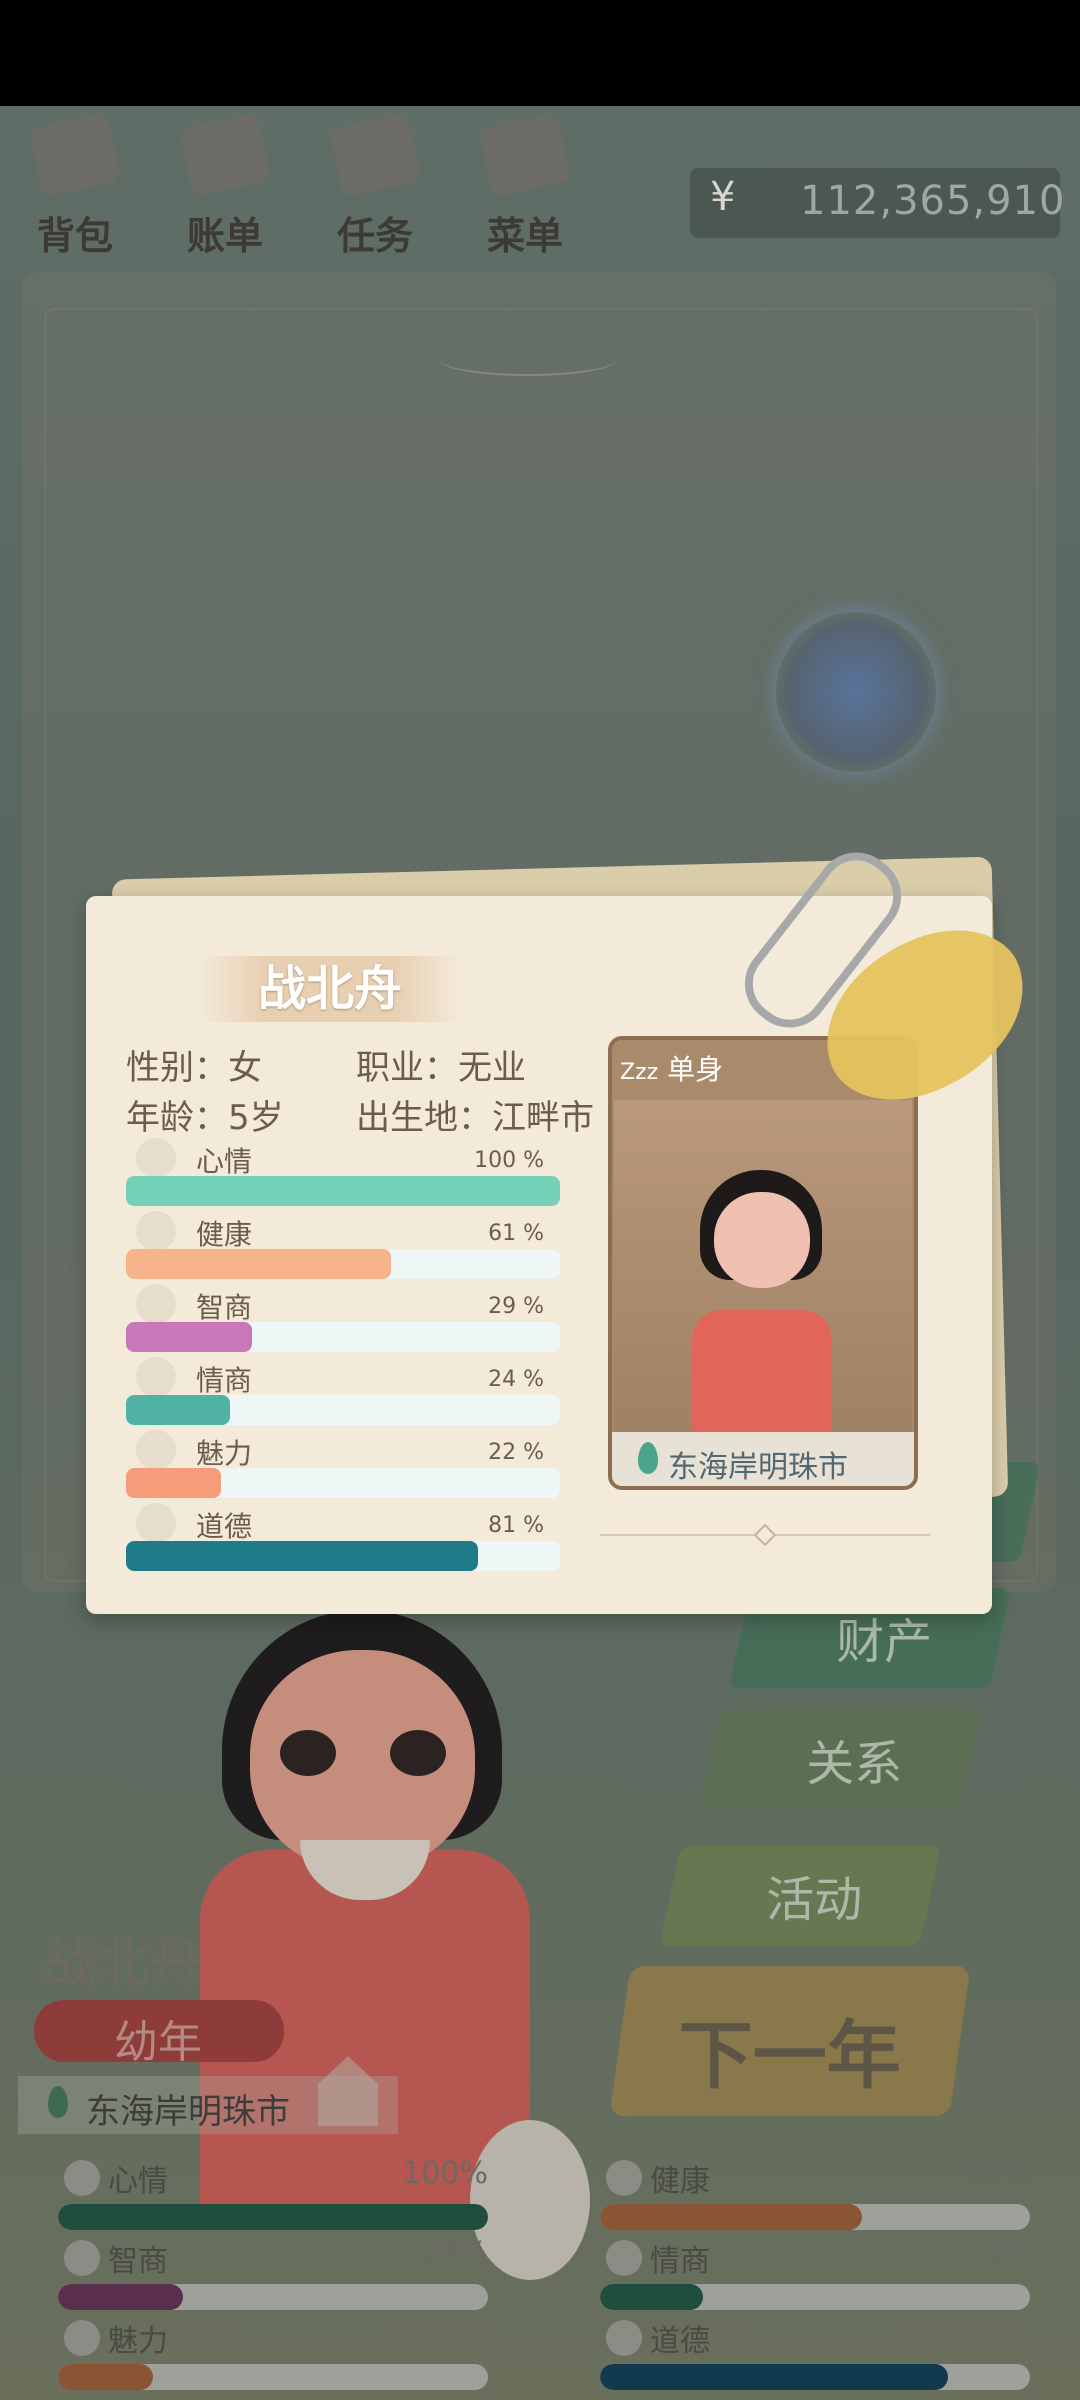 This screenshot has width=1080, height=2400. What do you see at coordinates (158, 2042) in the screenshot?
I see `life-stage-label: 幼年` at bounding box center [158, 2042].